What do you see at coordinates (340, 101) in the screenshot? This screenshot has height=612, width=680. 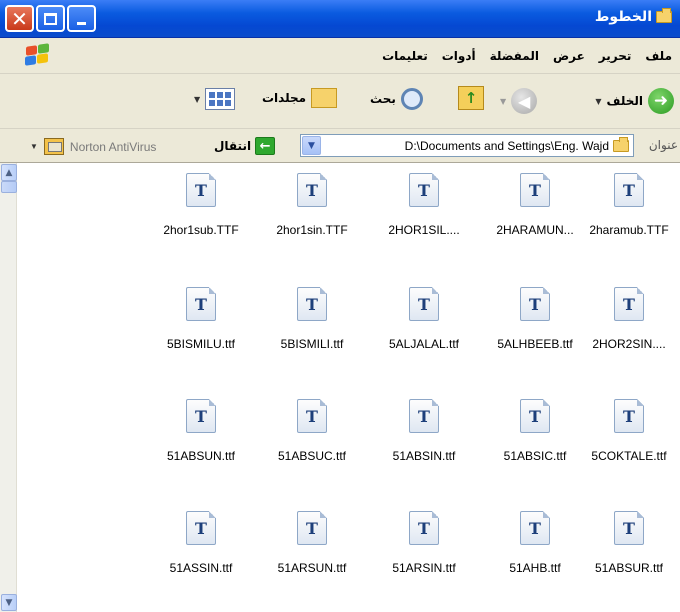 I see `toolbar: ➜ الخلف ▼ ▼ ◀ ↑ بحث مجلدات ▼` at bounding box center [340, 101].